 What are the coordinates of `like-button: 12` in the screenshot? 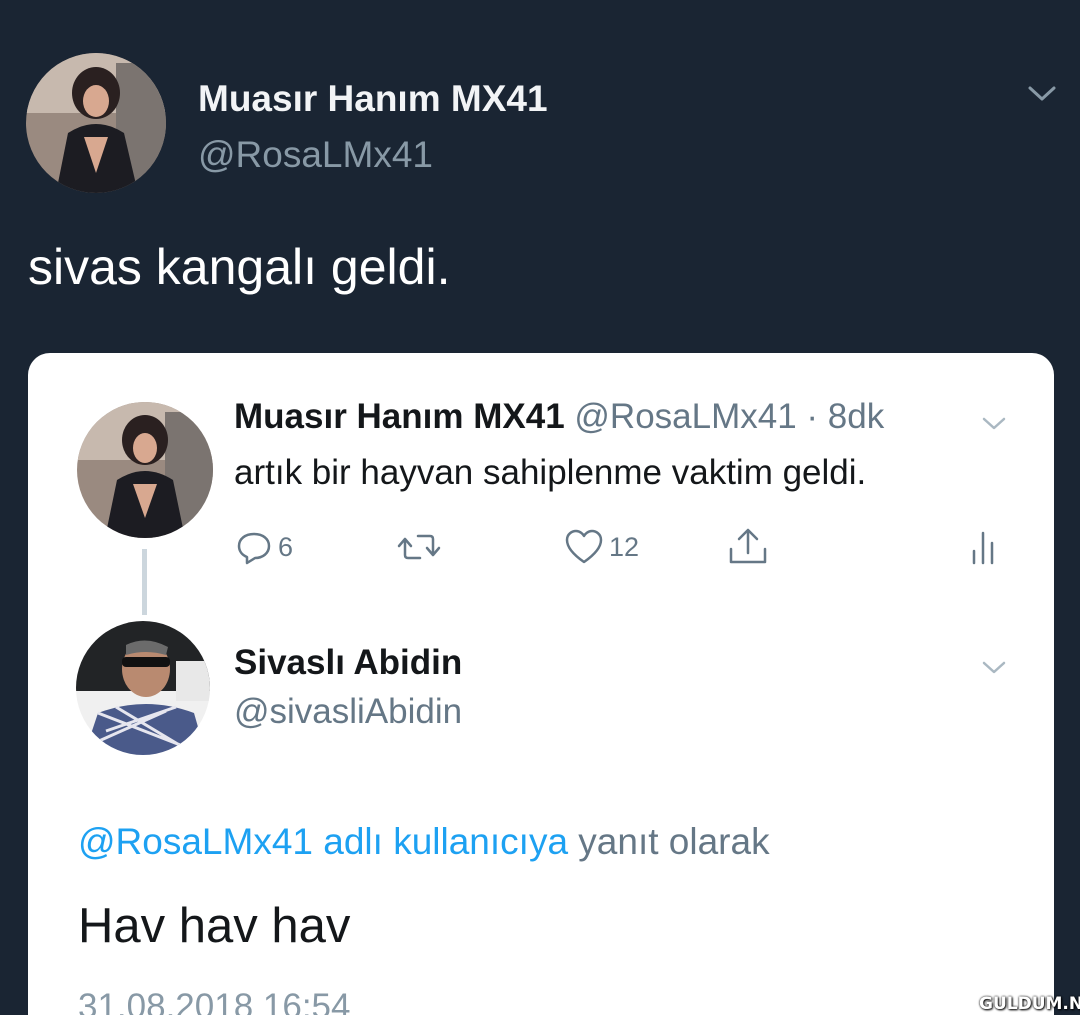 It's located at (601, 547).